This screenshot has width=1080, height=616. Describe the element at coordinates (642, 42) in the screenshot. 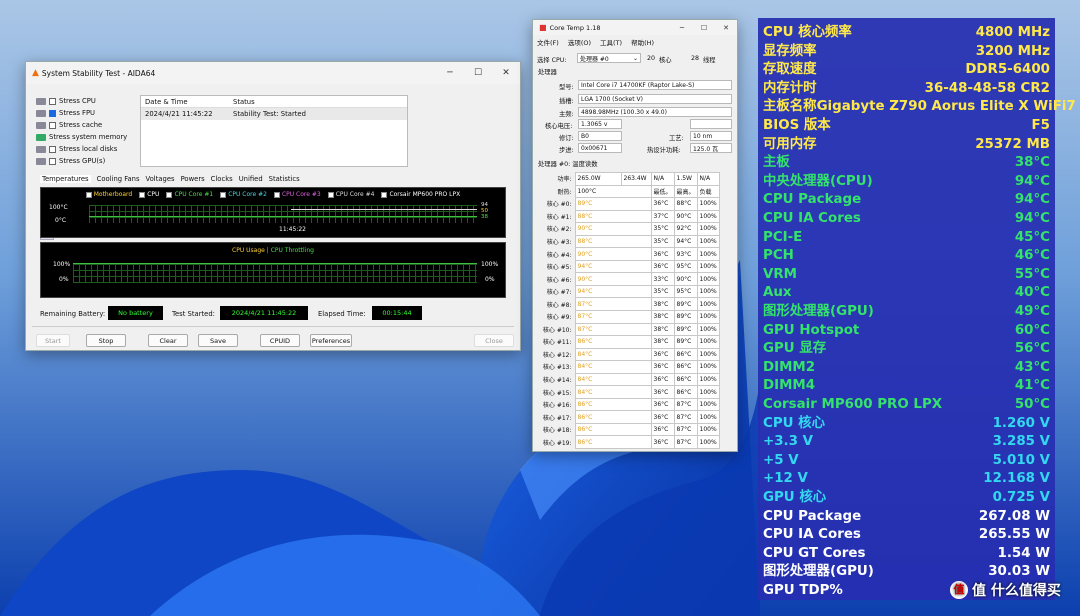

I see `menu-help: 帮助(H)` at that location.